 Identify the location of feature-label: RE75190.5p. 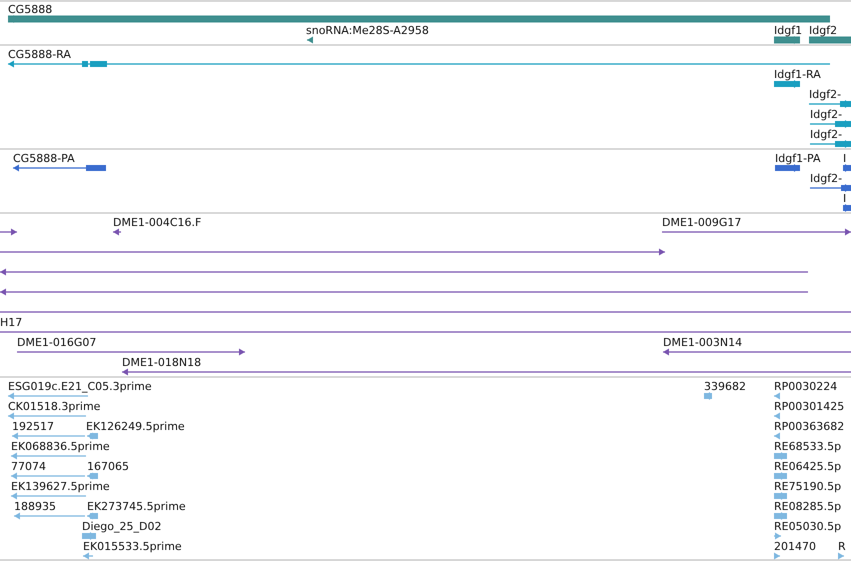
(808, 486).